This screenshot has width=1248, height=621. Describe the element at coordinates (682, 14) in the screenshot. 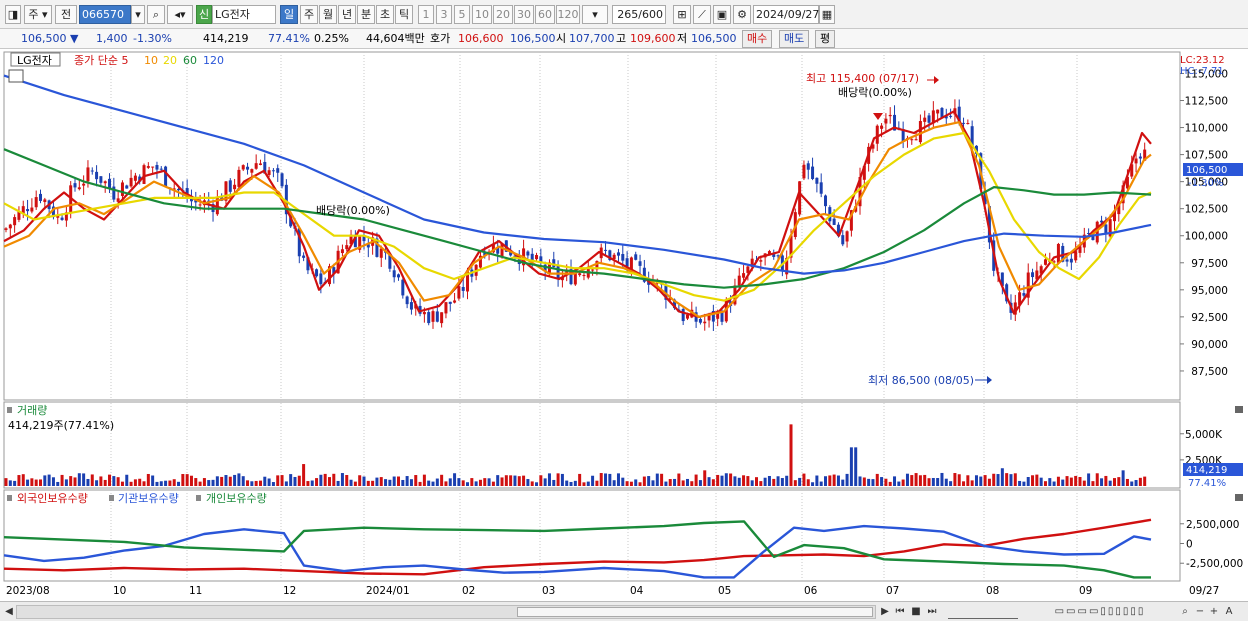

I see `chart-tools-icon: ⊞` at that location.